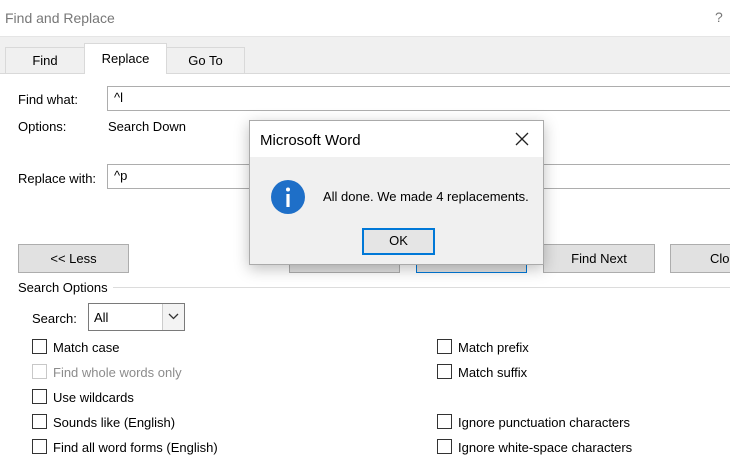 This screenshot has width=730, height=457. What do you see at coordinates (39, 446) in the screenshot?
I see `word-forms-checkbox` at bounding box center [39, 446].